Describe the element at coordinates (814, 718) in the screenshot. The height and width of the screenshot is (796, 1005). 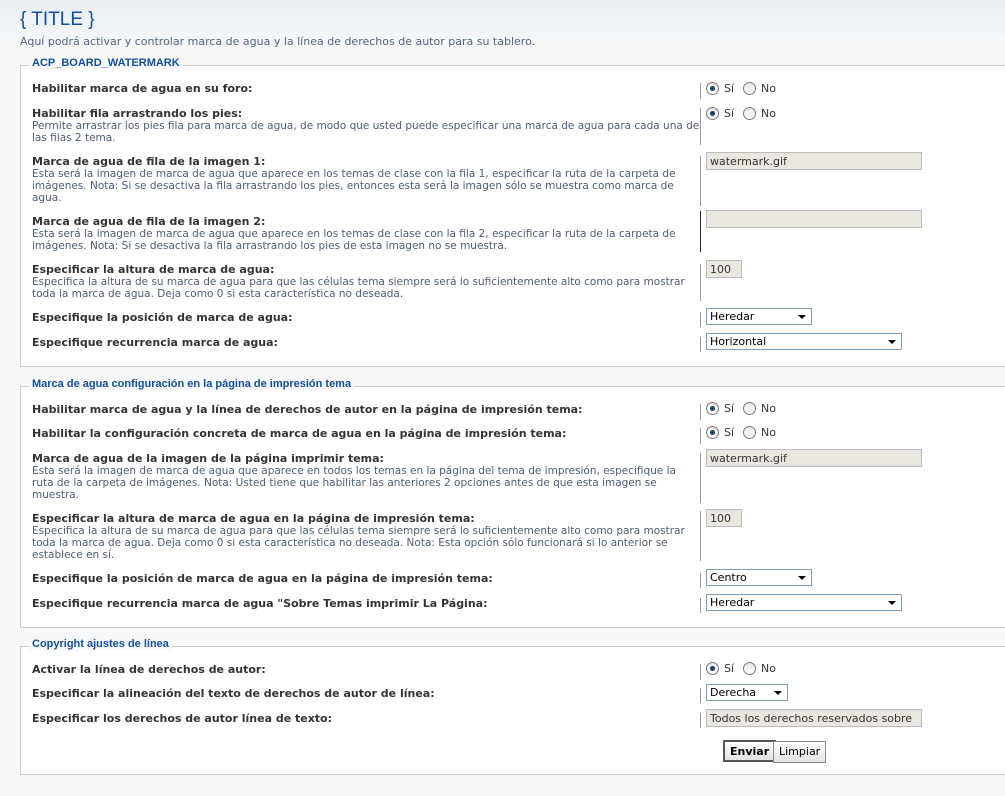
I see `copyright-text-input: Todos los derechos reservados sobre` at that location.